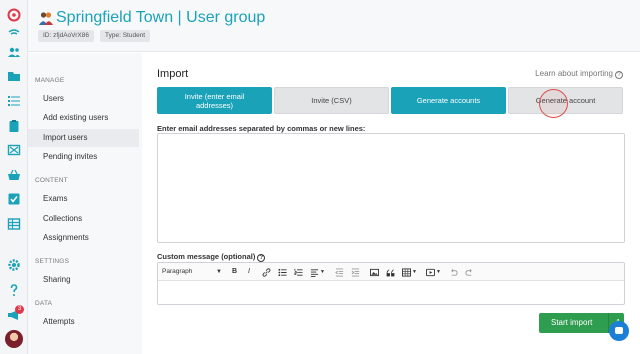 This screenshot has height=354, width=640. I want to click on bold-icon: B, so click(234, 272).